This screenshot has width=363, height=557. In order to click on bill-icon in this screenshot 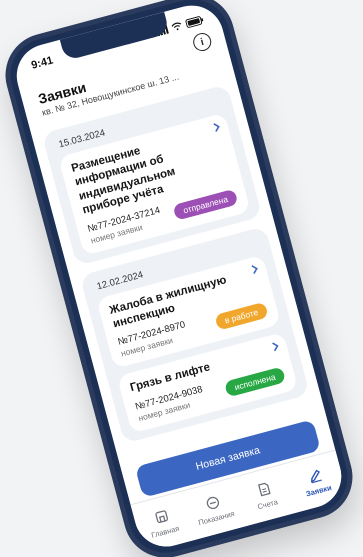, I will do `click(264, 490)`.